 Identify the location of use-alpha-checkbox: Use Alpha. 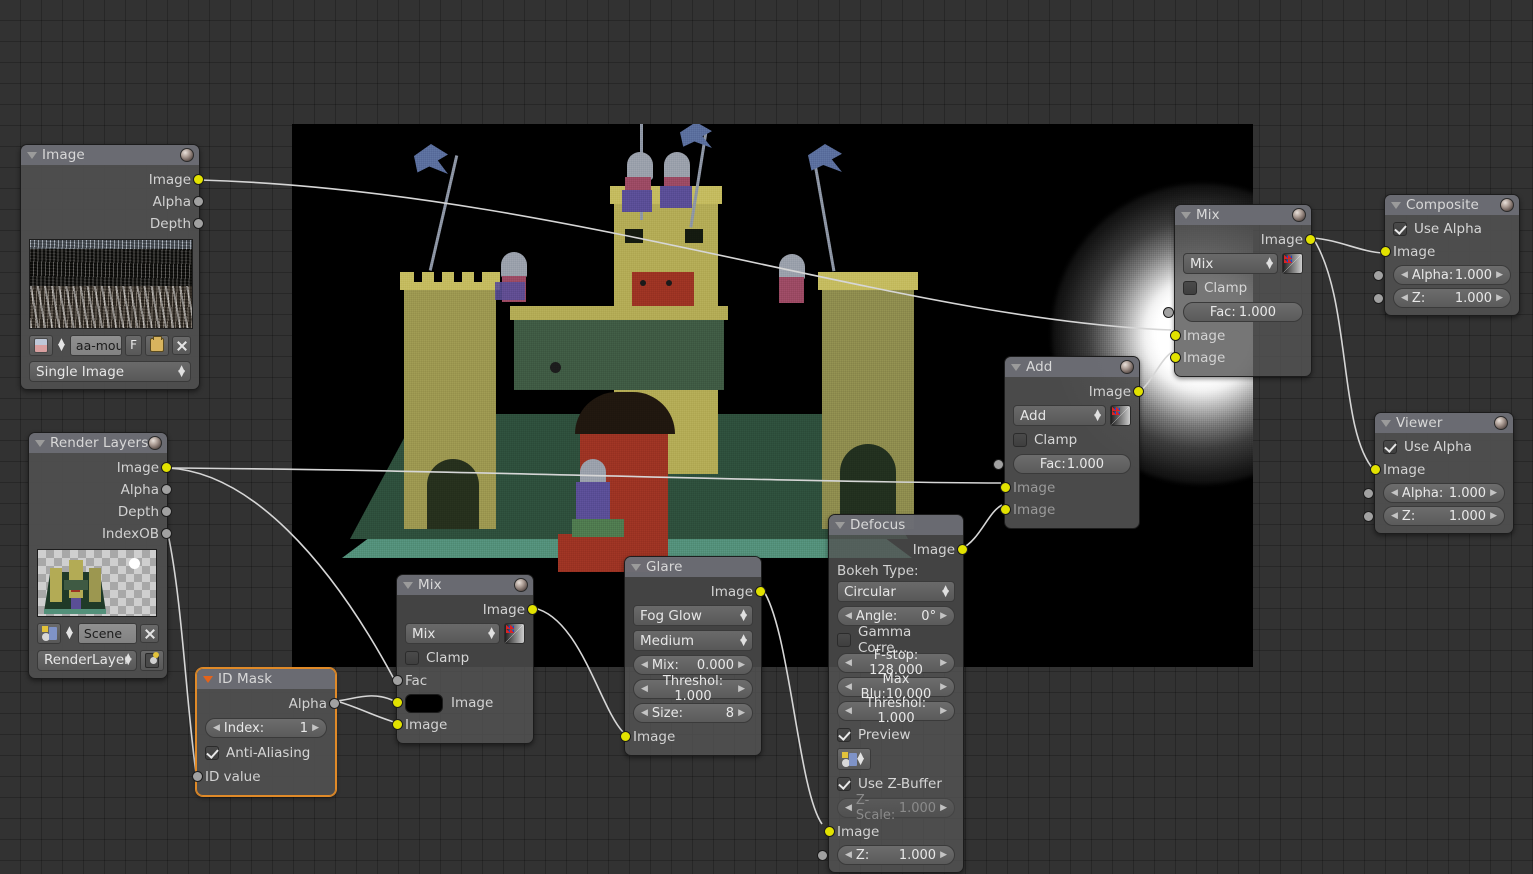
(1444, 447).